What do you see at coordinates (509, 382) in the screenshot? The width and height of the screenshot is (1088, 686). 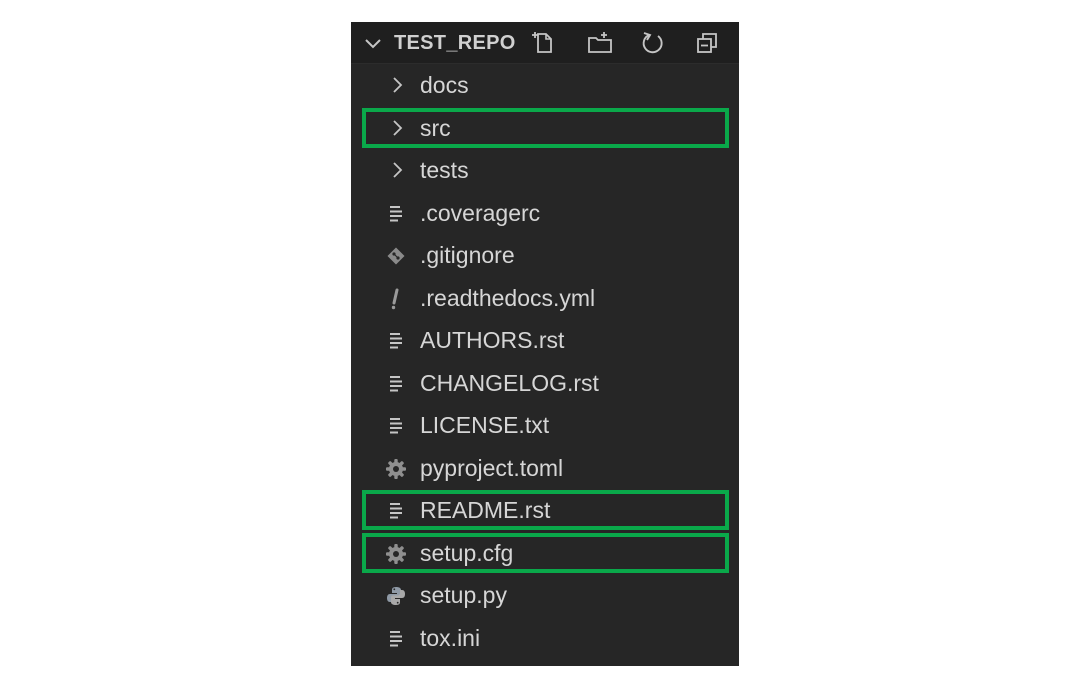 I see `item-label: CHANGELOG.rst` at bounding box center [509, 382].